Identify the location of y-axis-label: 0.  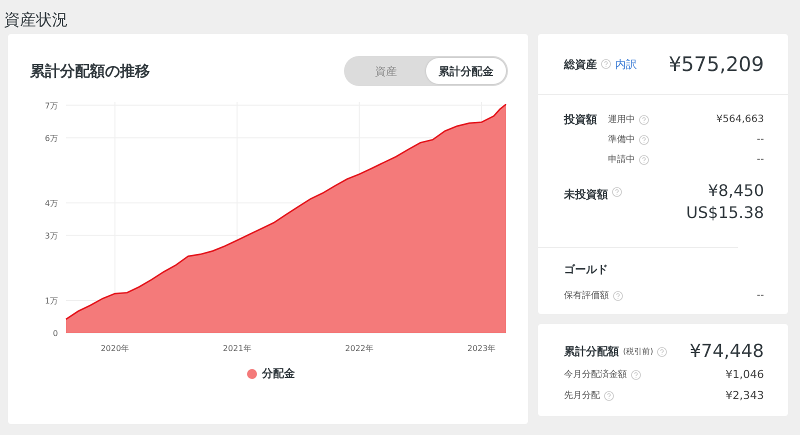
(55, 333).